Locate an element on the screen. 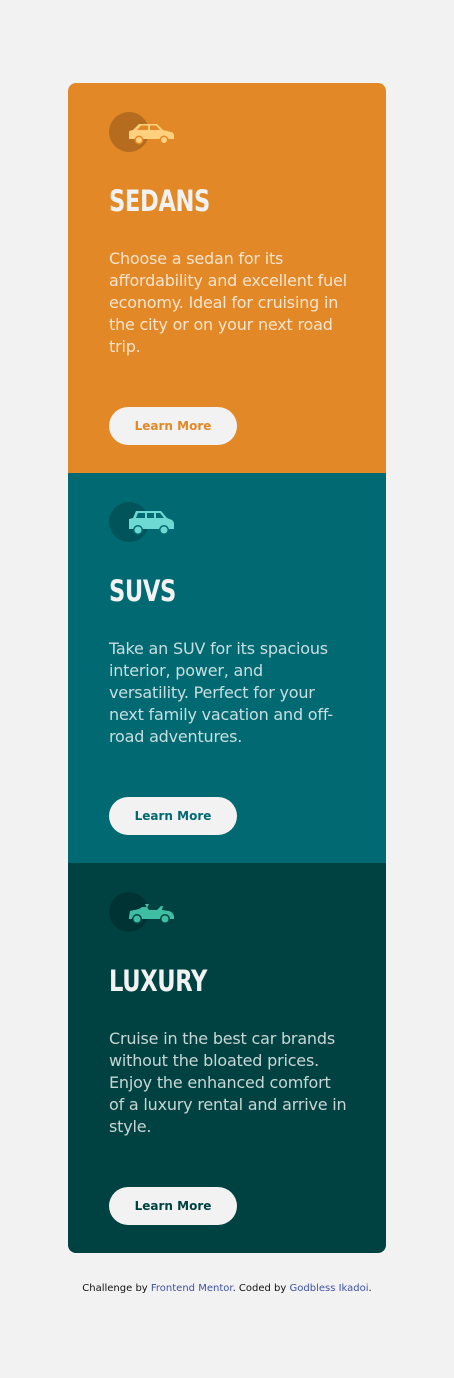 This screenshot has height=1378, width=454. learn-more-button-sedans: Learn More is located at coordinates (173, 426).